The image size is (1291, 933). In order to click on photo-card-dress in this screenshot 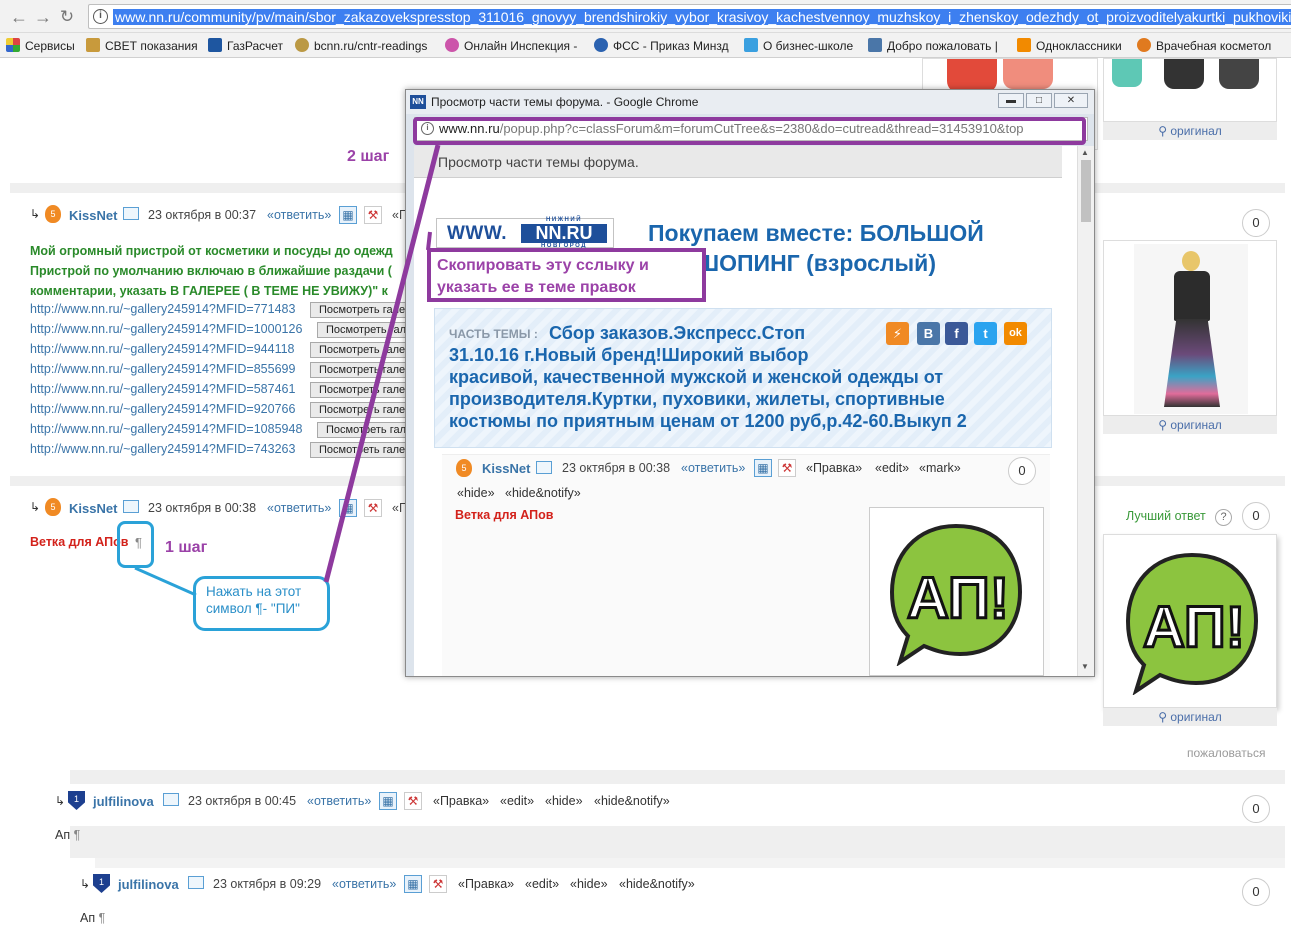, I will do `click(1190, 328)`.